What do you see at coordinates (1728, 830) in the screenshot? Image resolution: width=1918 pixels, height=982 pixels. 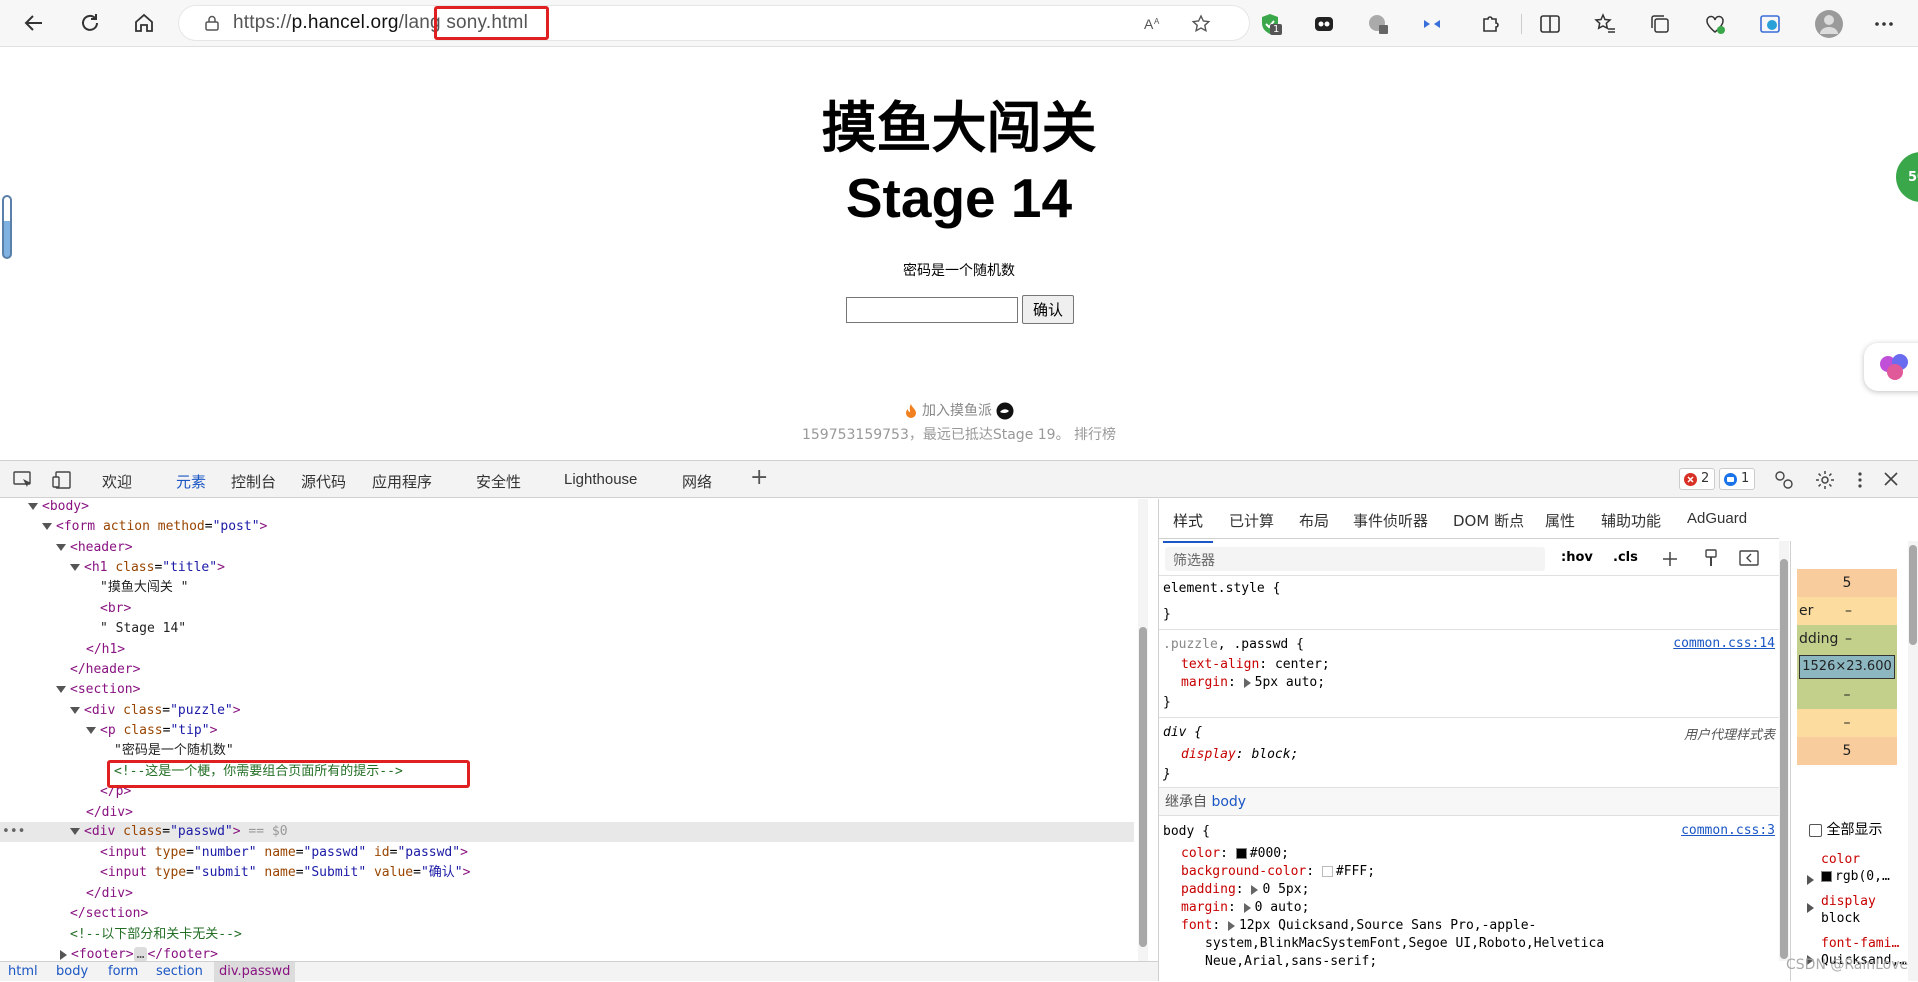 I see `body-source-link: common.css:3` at bounding box center [1728, 830].